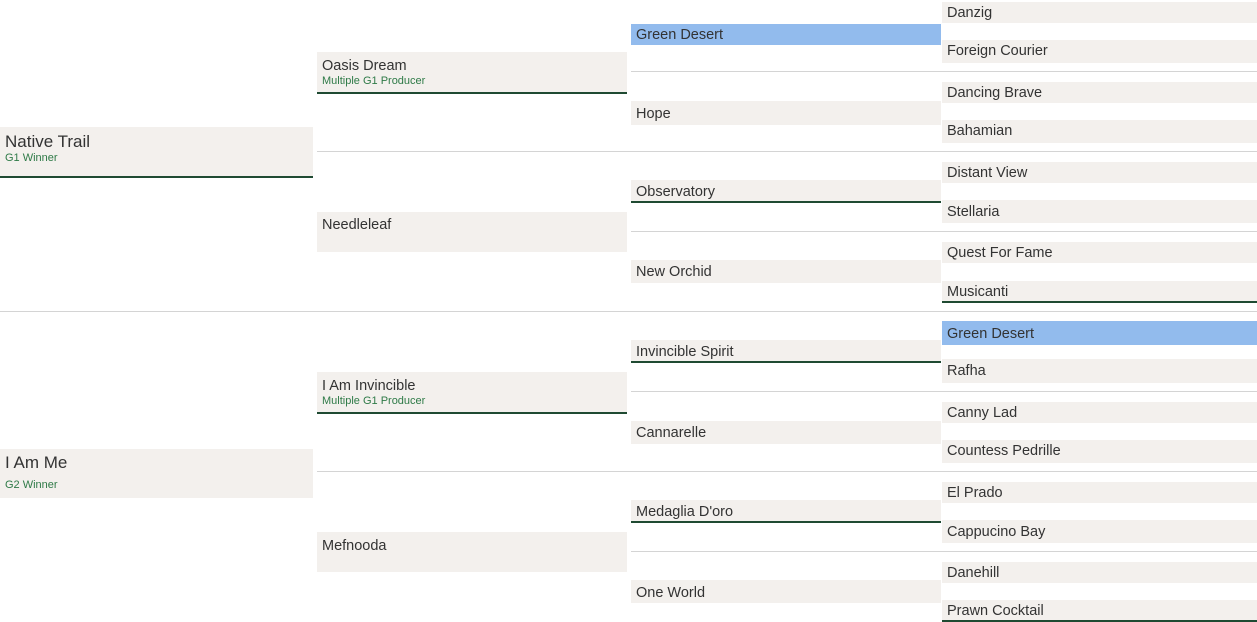  What do you see at coordinates (786, 34) in the screenshot?
I see `pedigree-gen3-1: Green Desert` at bounding box center [786, 34].